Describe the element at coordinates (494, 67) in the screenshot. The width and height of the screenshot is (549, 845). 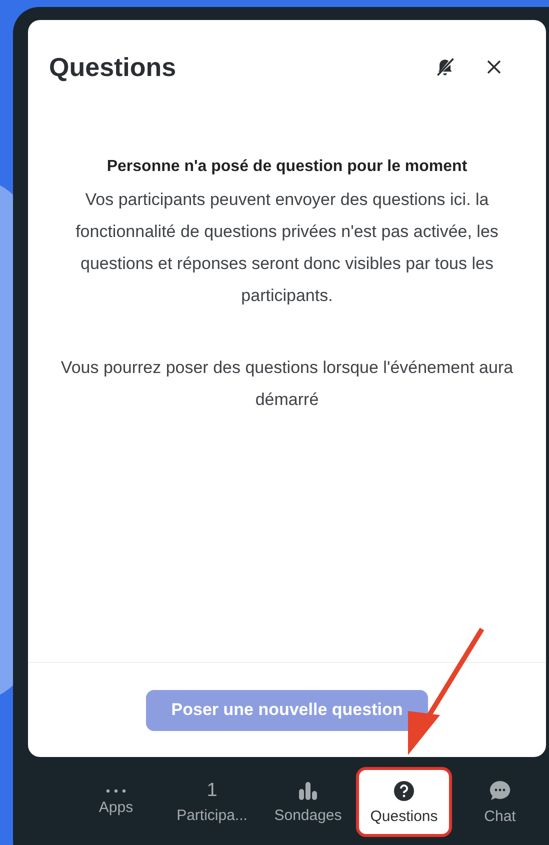
I see `close-icon` at that location.